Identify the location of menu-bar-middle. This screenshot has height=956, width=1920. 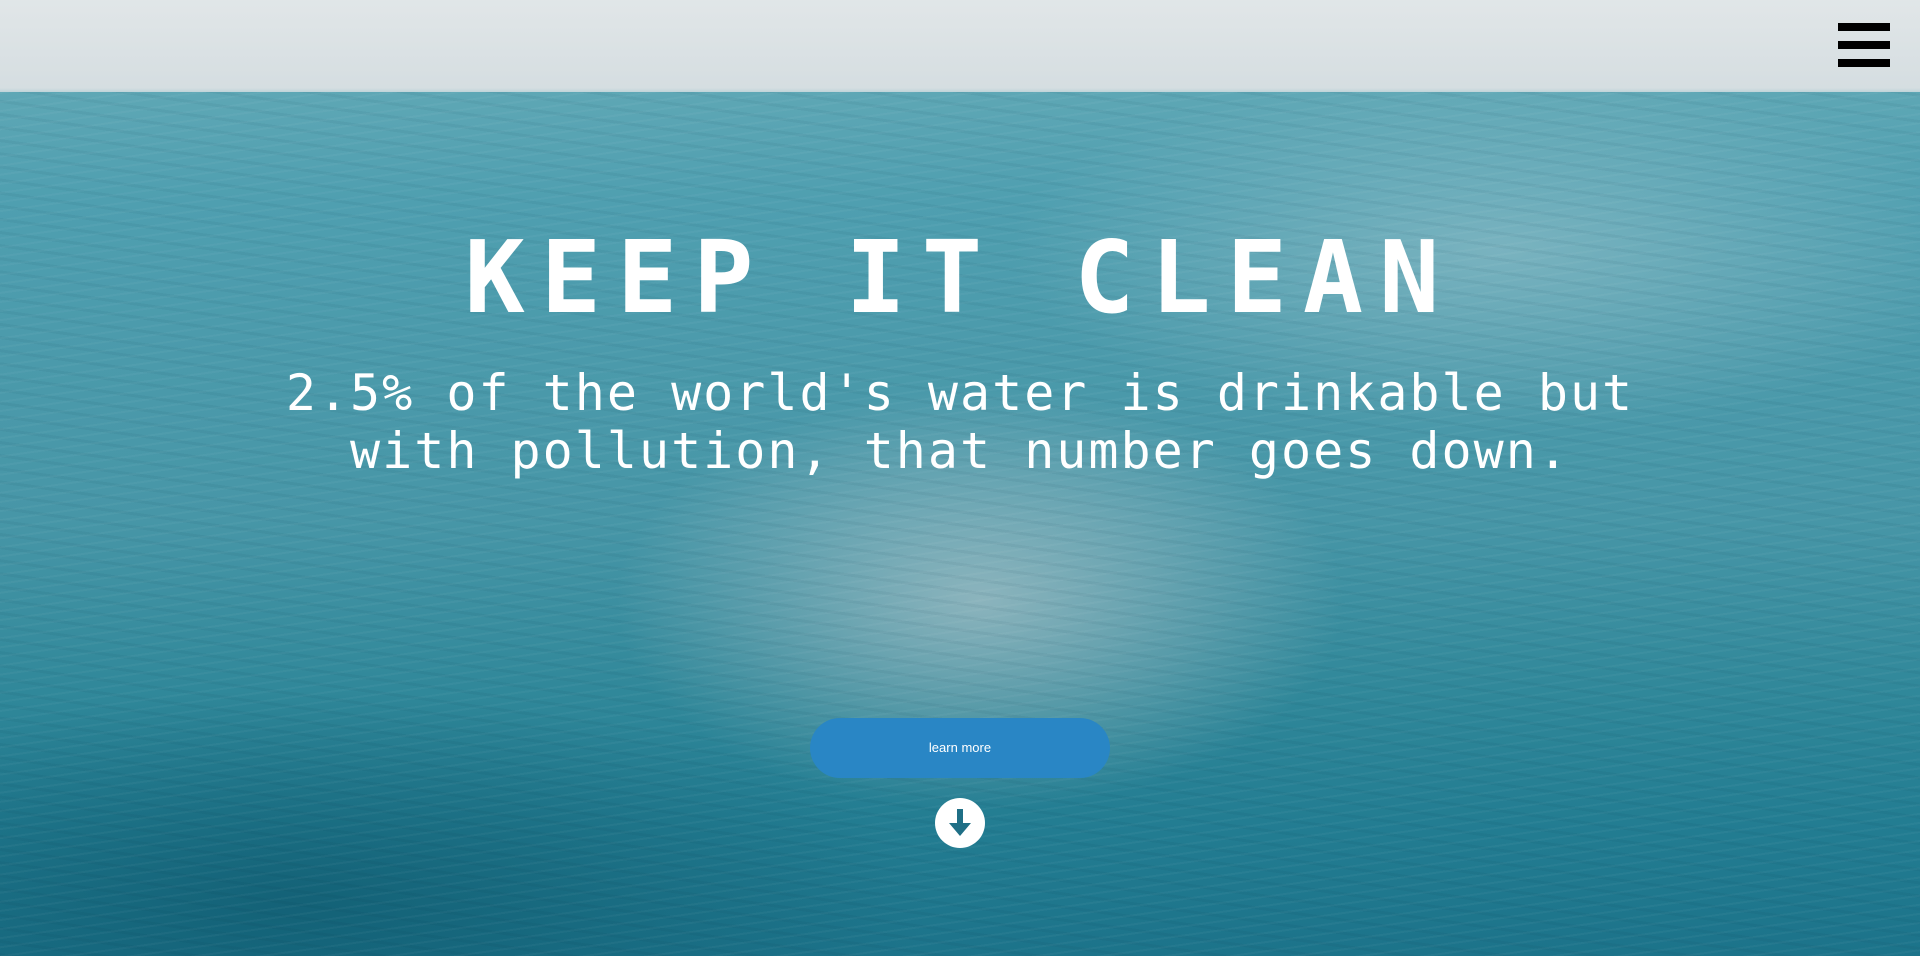
(1864, 45).